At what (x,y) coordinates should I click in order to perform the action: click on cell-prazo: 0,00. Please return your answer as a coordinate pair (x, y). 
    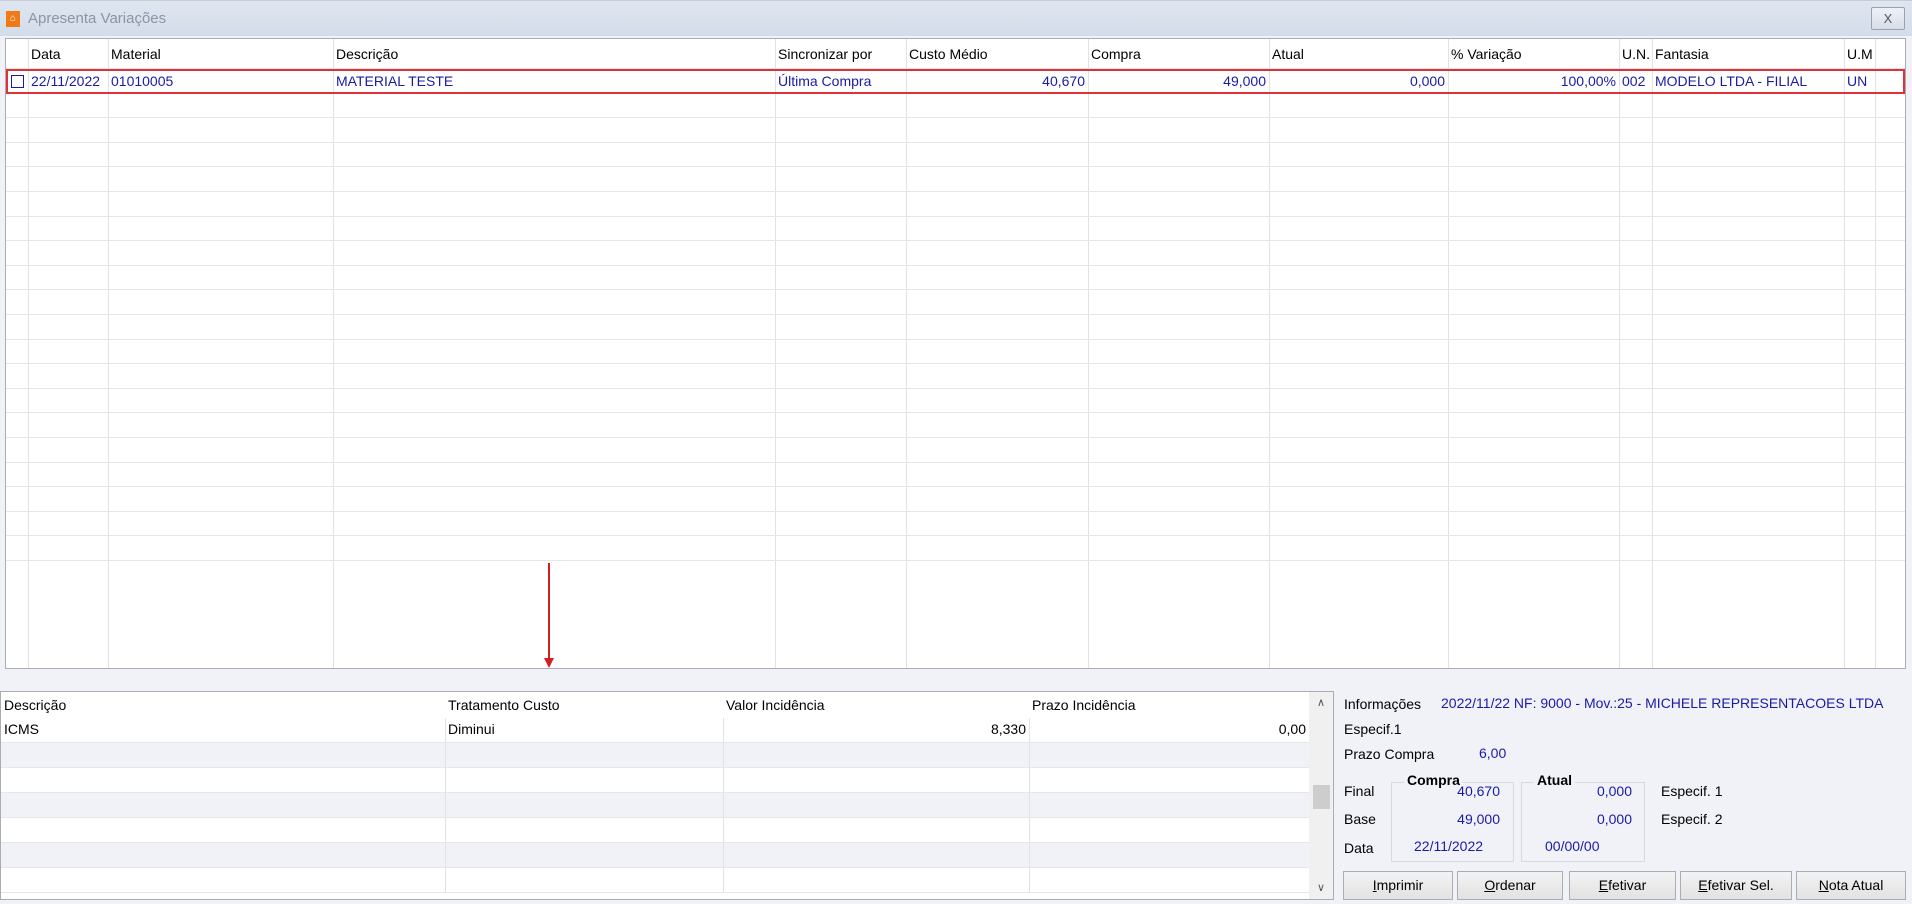
    Looking at the image, I should click on (1292, 729).